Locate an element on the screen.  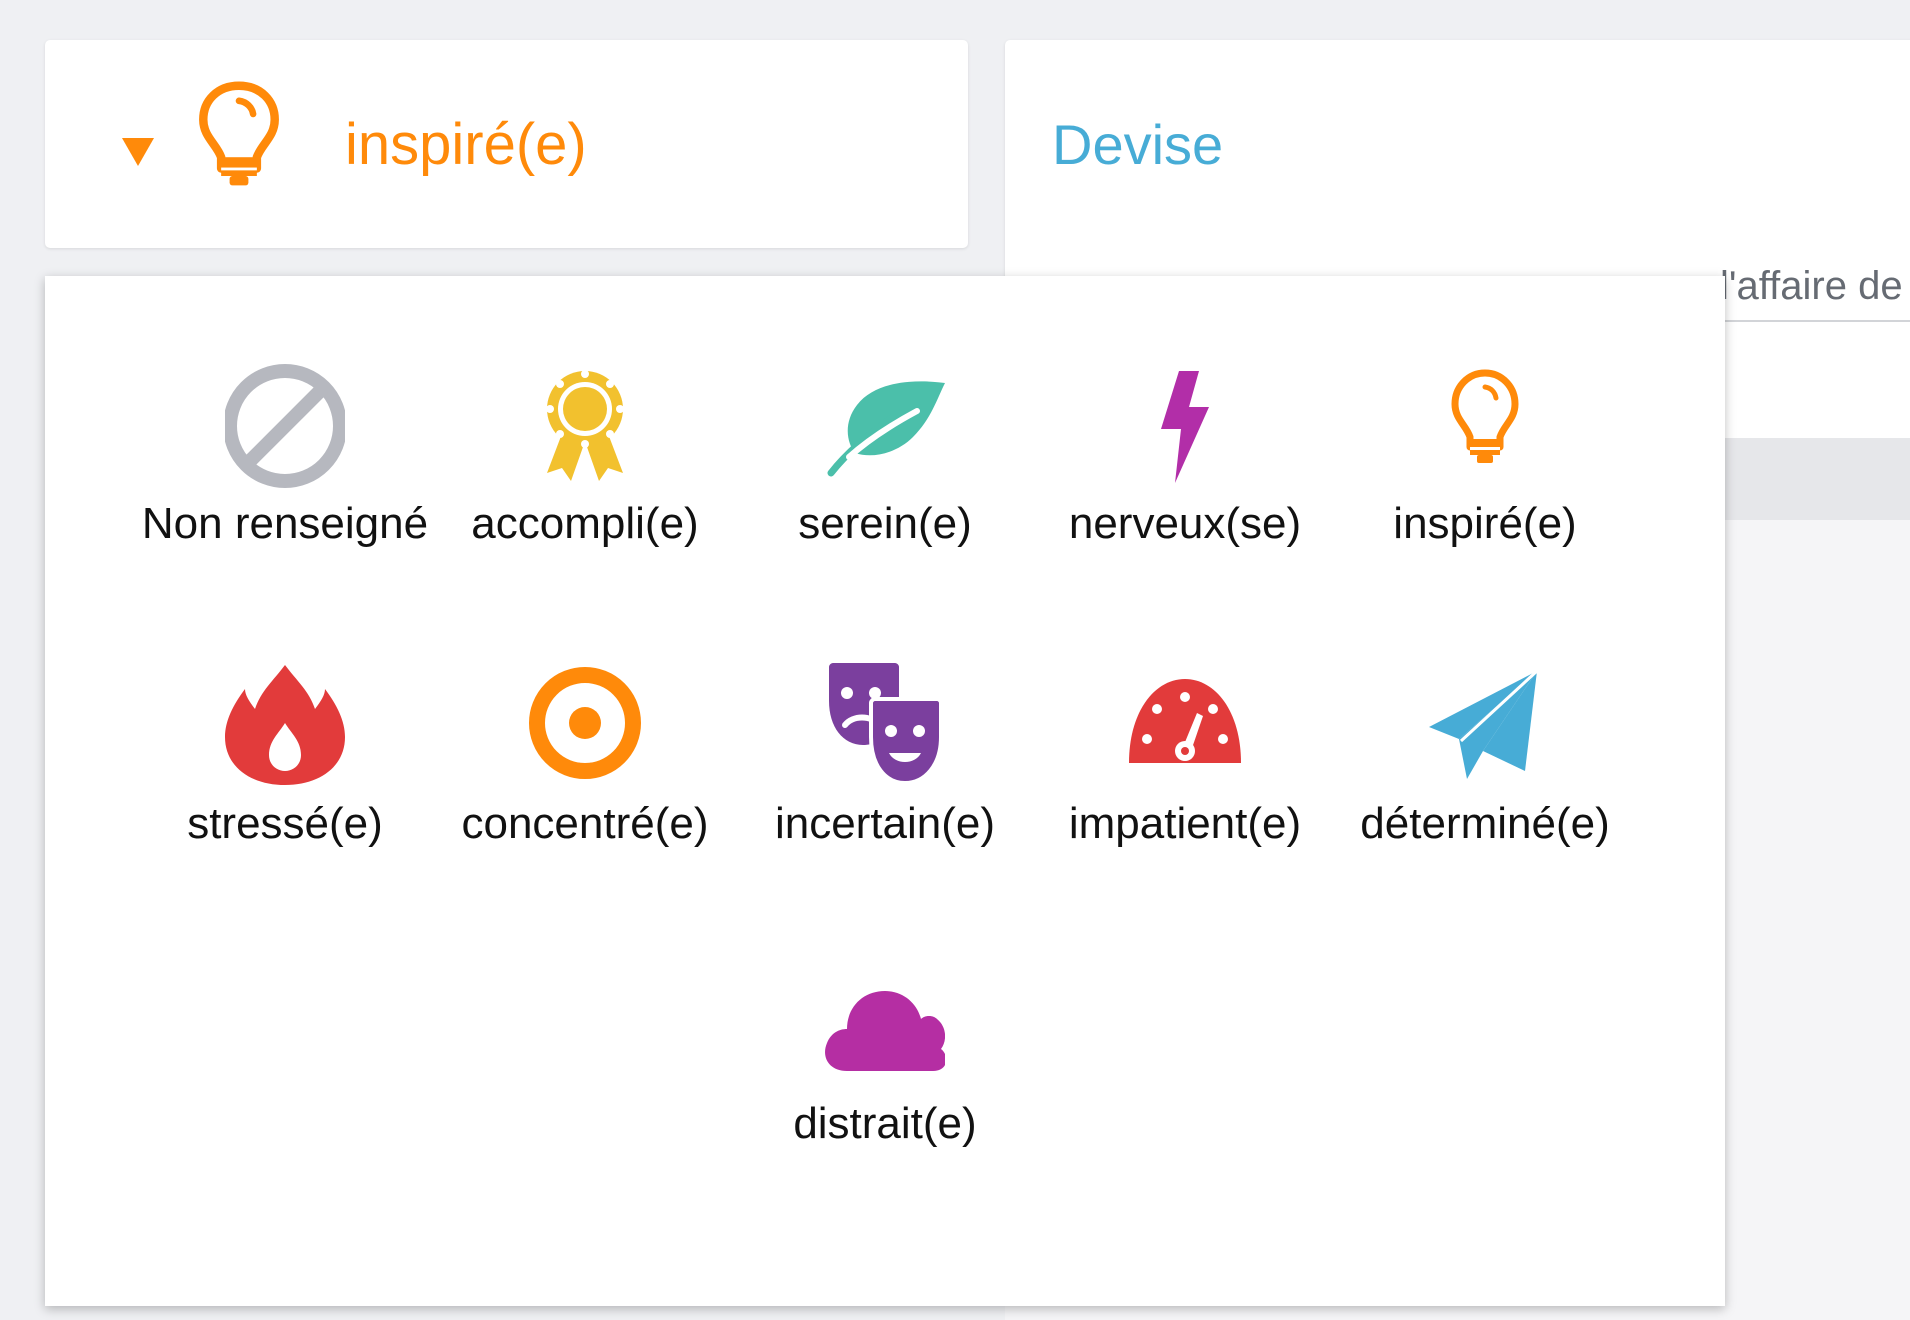
mood-option-label: nerveux(se) is located at coordinates (1185, 523).